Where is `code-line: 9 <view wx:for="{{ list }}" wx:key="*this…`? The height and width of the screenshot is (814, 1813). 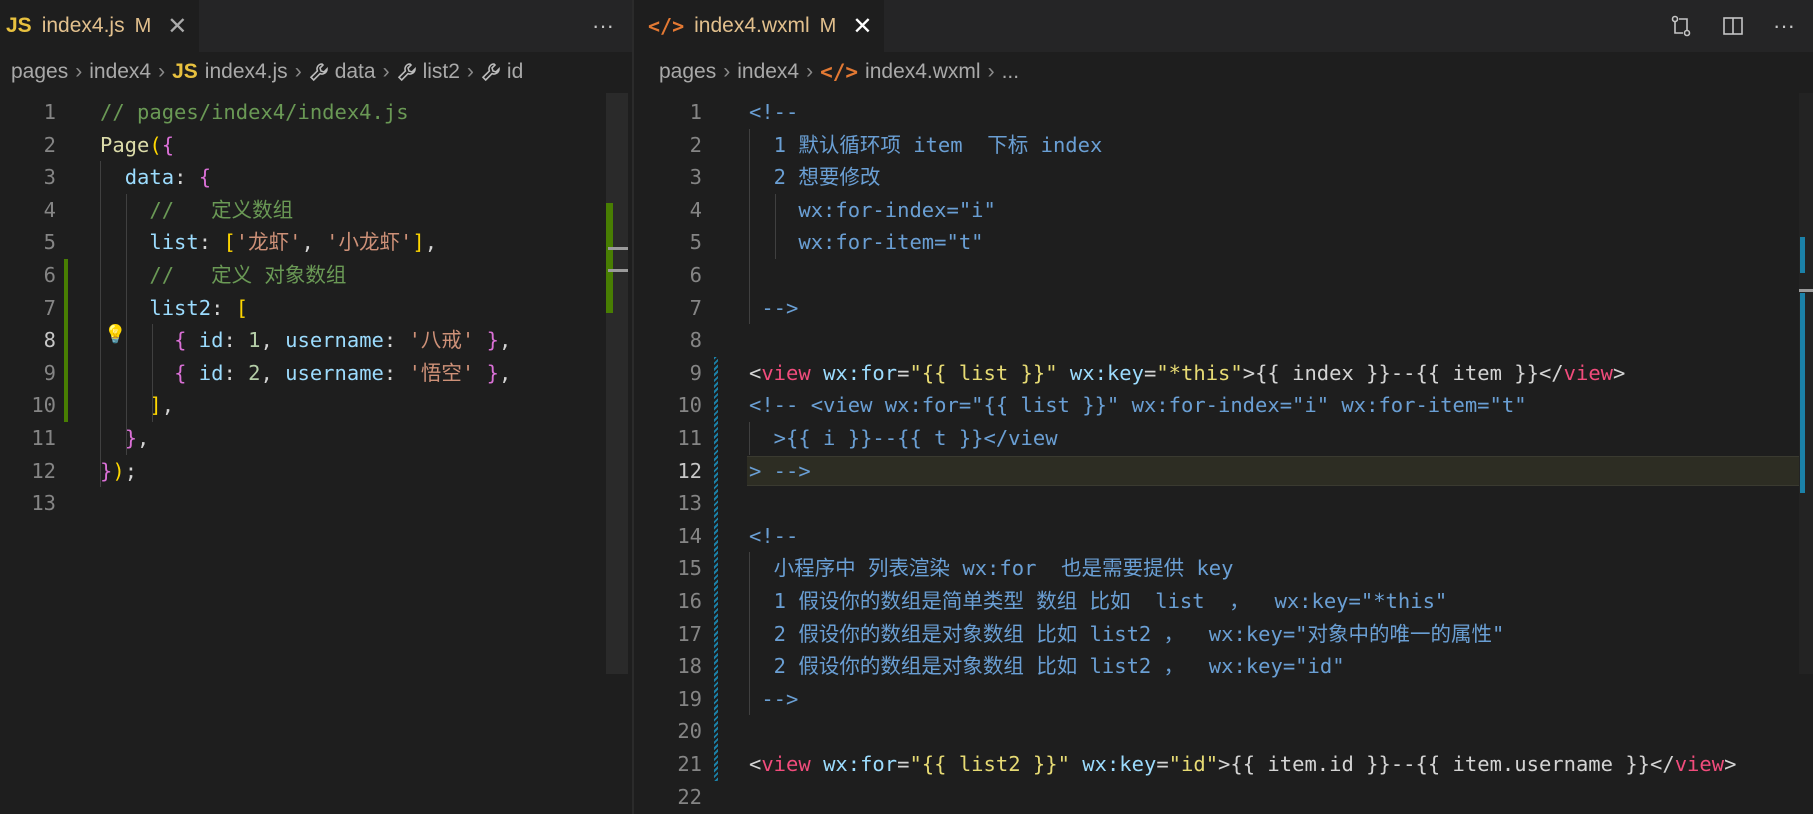 code-line: 9 <view wx:for="{{ list }}" wx:key="*this… is located at coordinates (1223, 373).